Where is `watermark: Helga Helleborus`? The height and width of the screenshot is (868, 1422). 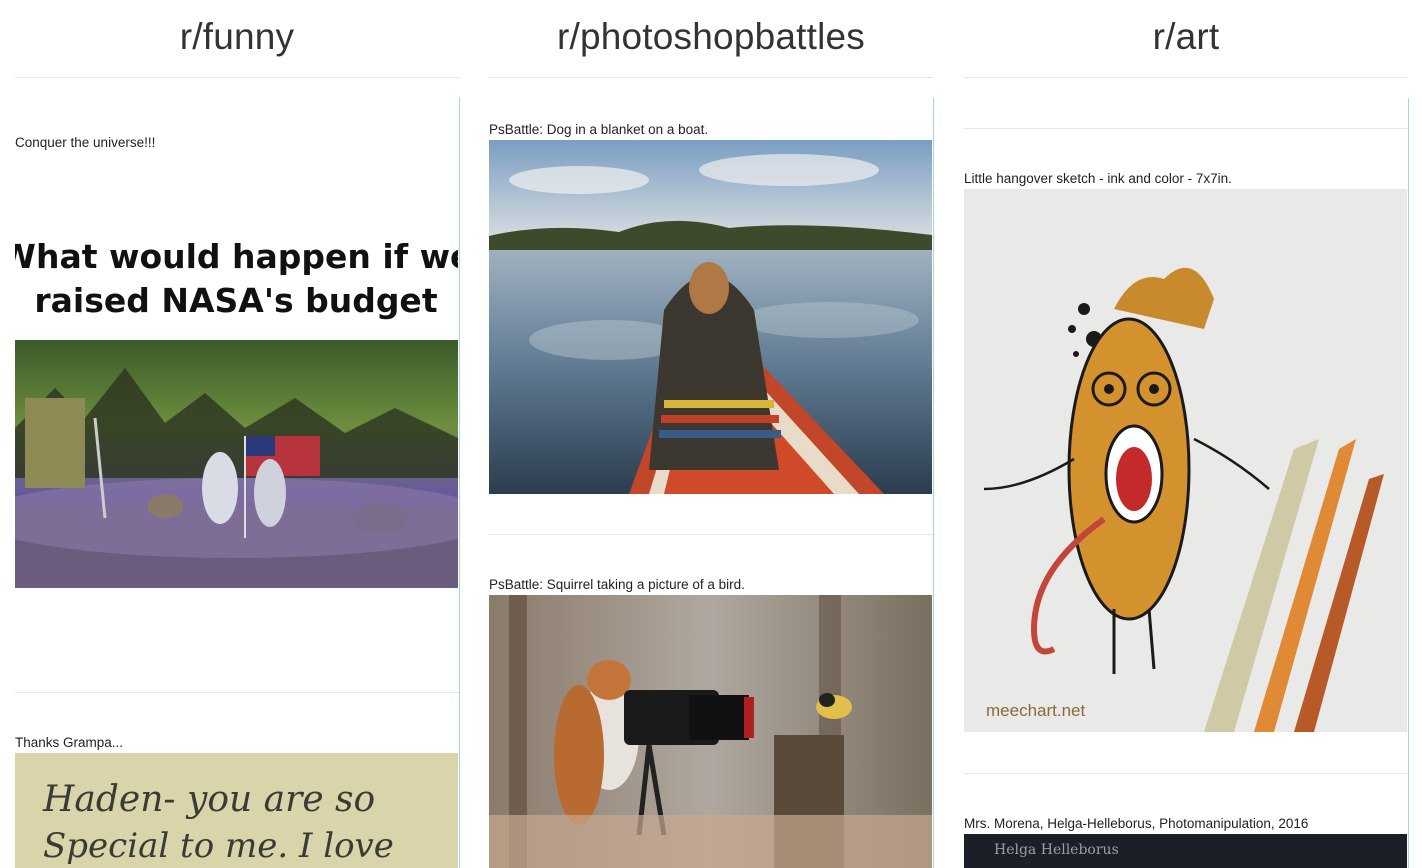
watermark: Helga Helleborus is located at coordinates (1056, 850).